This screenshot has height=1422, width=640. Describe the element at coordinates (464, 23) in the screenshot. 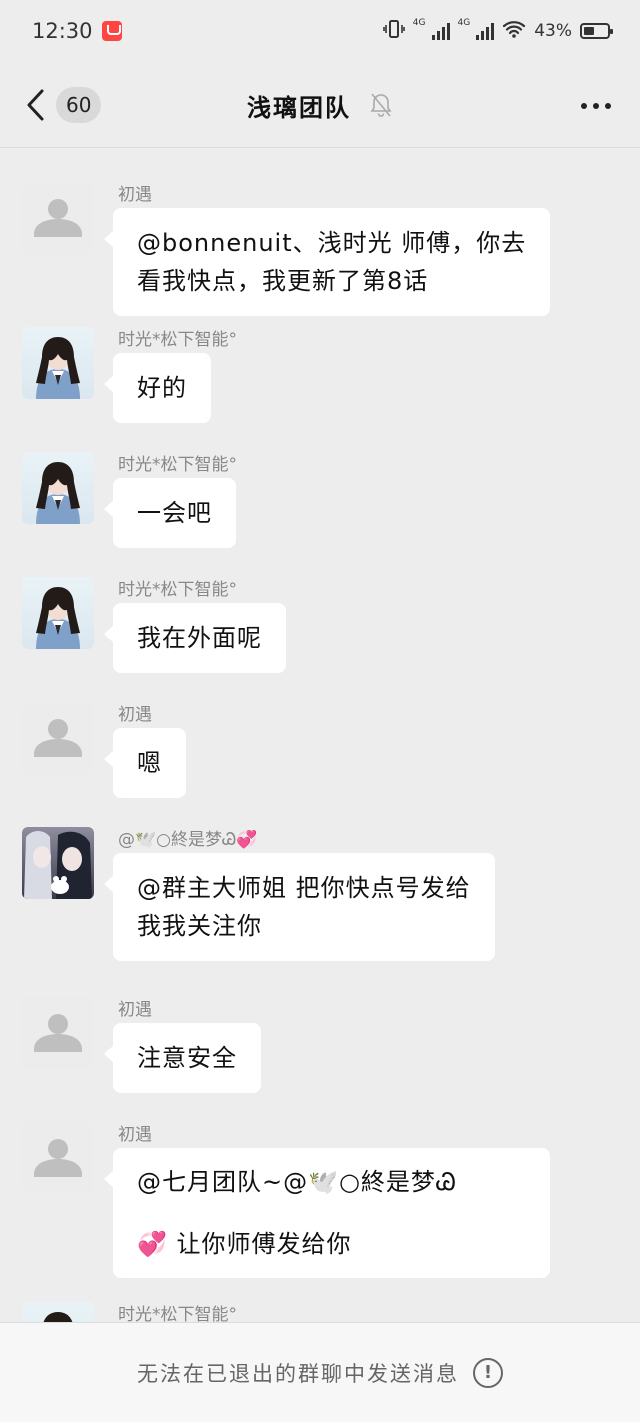

I see `network-type-2: 4G` at that location.